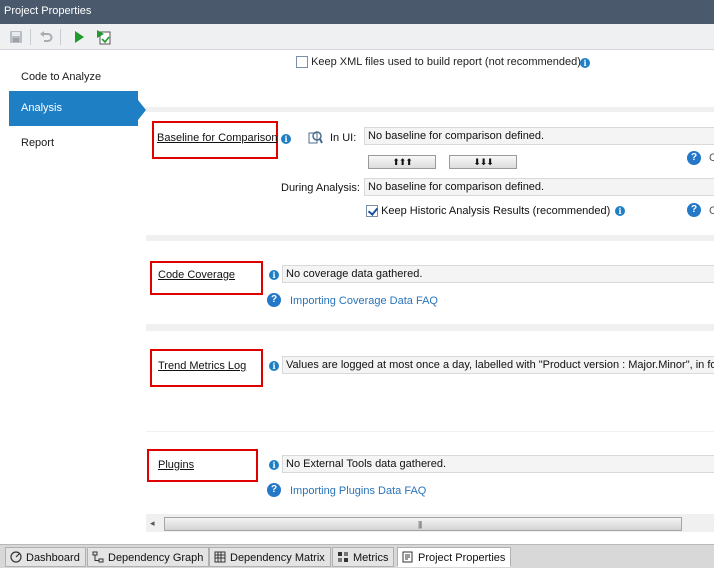 The image size is (714, 568). Describe the element at coordinates (277, 558) in the screenshot. I see `tab-label: Dependency Matrix` at that location.